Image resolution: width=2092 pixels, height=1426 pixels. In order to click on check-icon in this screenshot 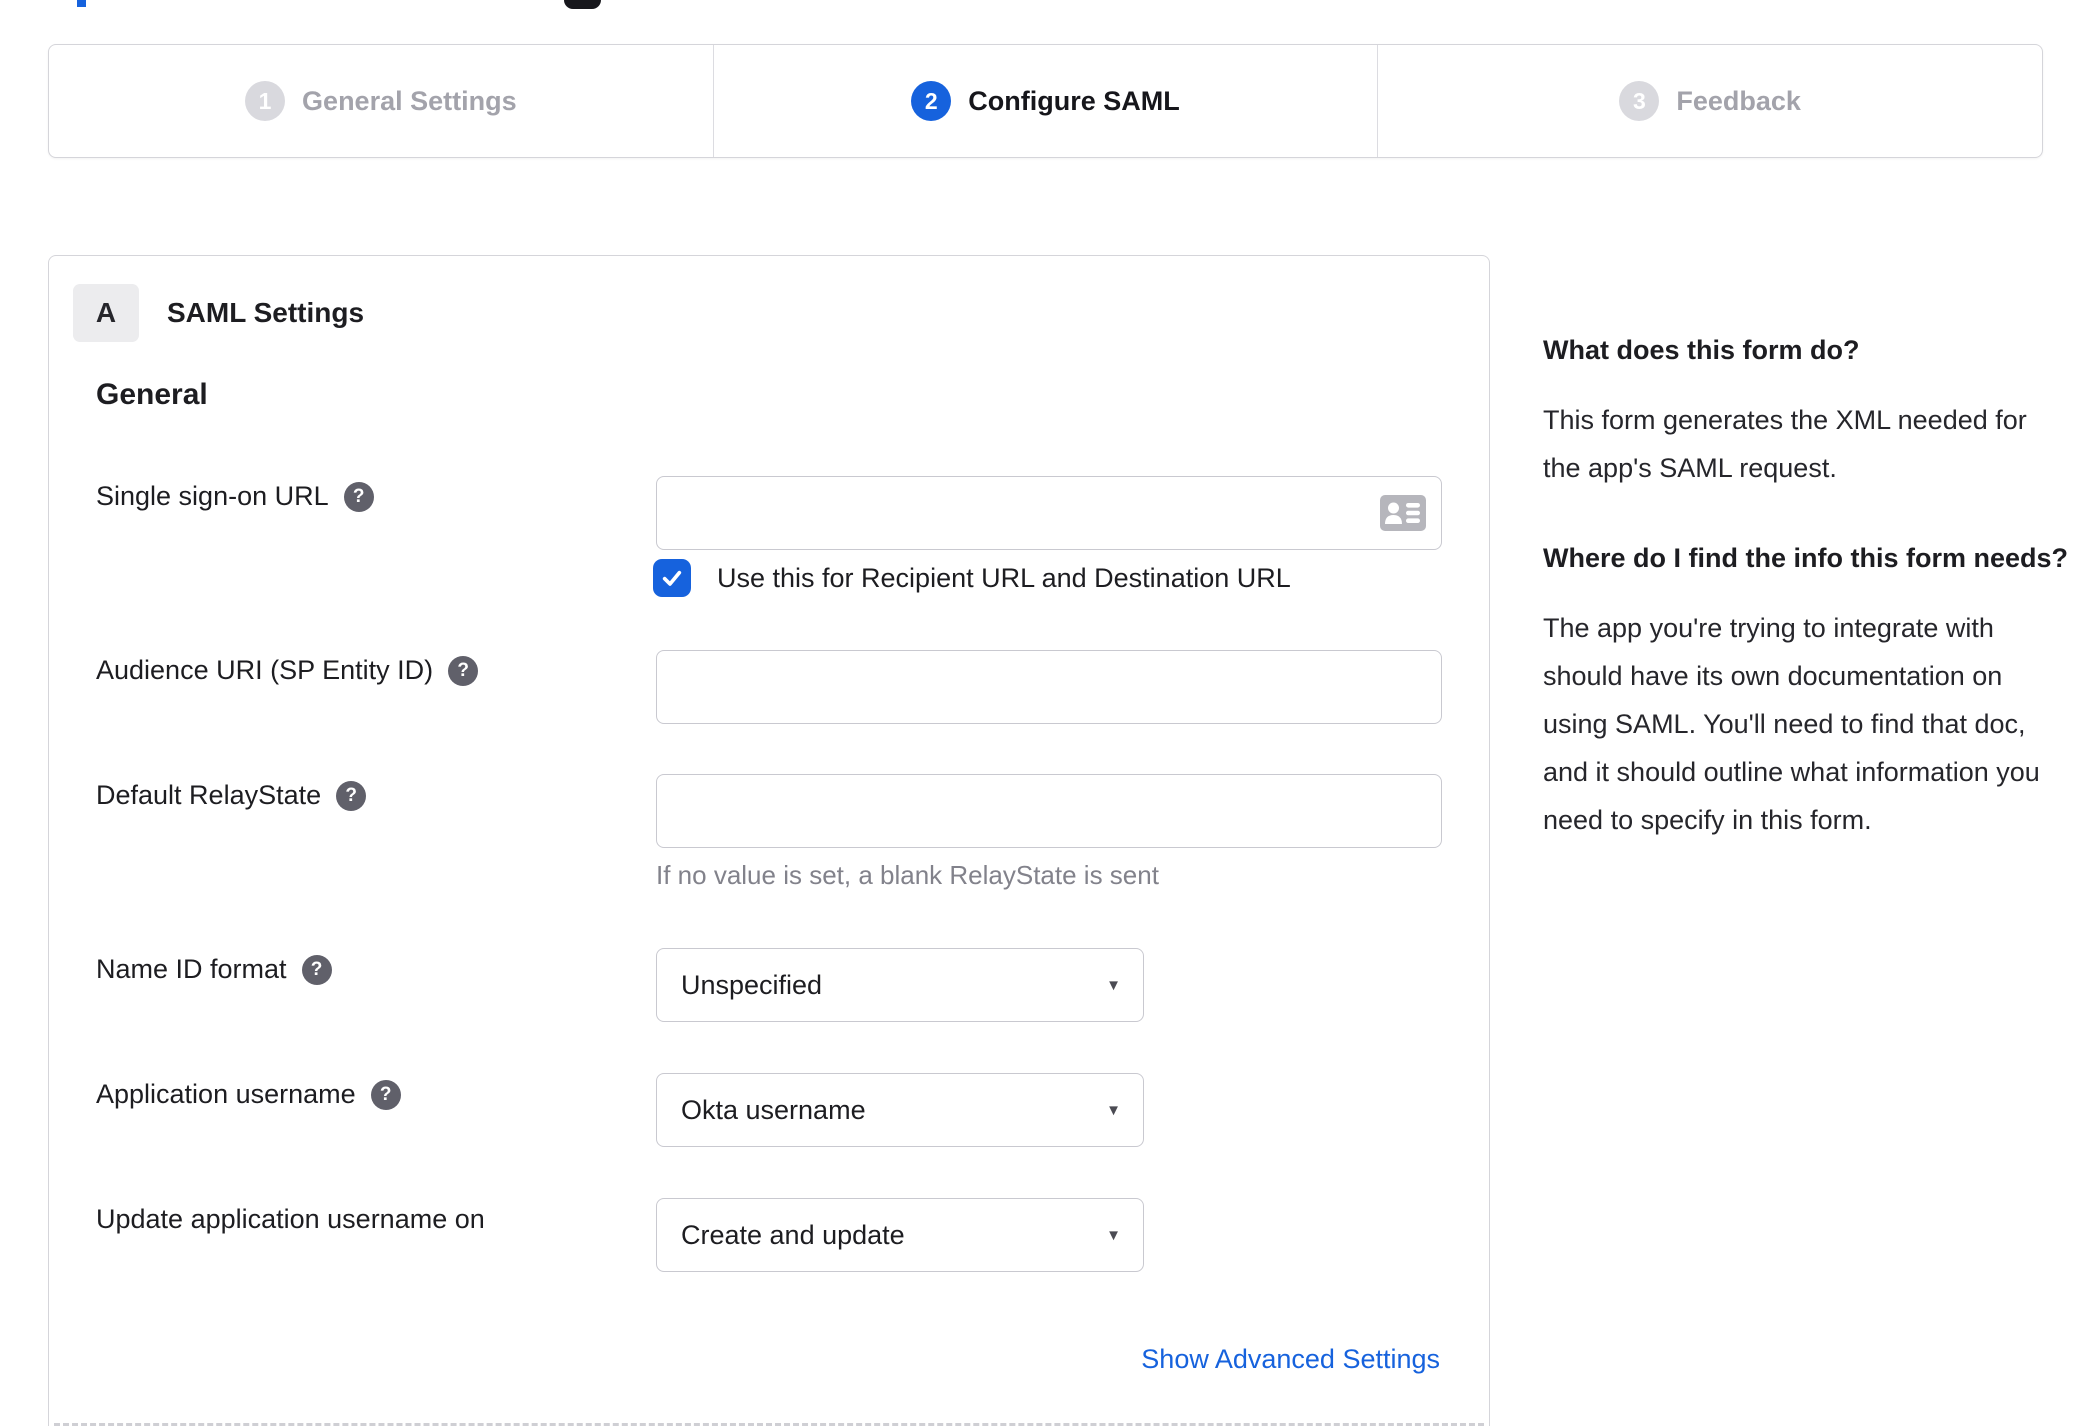, I will do `click(672, 578)`.